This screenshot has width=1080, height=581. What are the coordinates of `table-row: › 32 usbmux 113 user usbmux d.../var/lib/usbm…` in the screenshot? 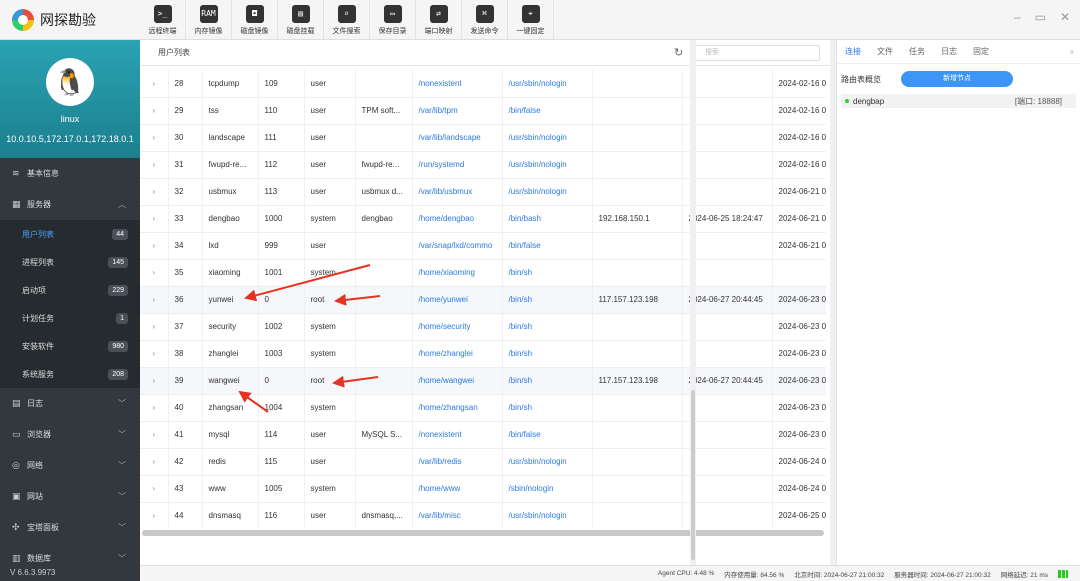 It's located at (483, 192).